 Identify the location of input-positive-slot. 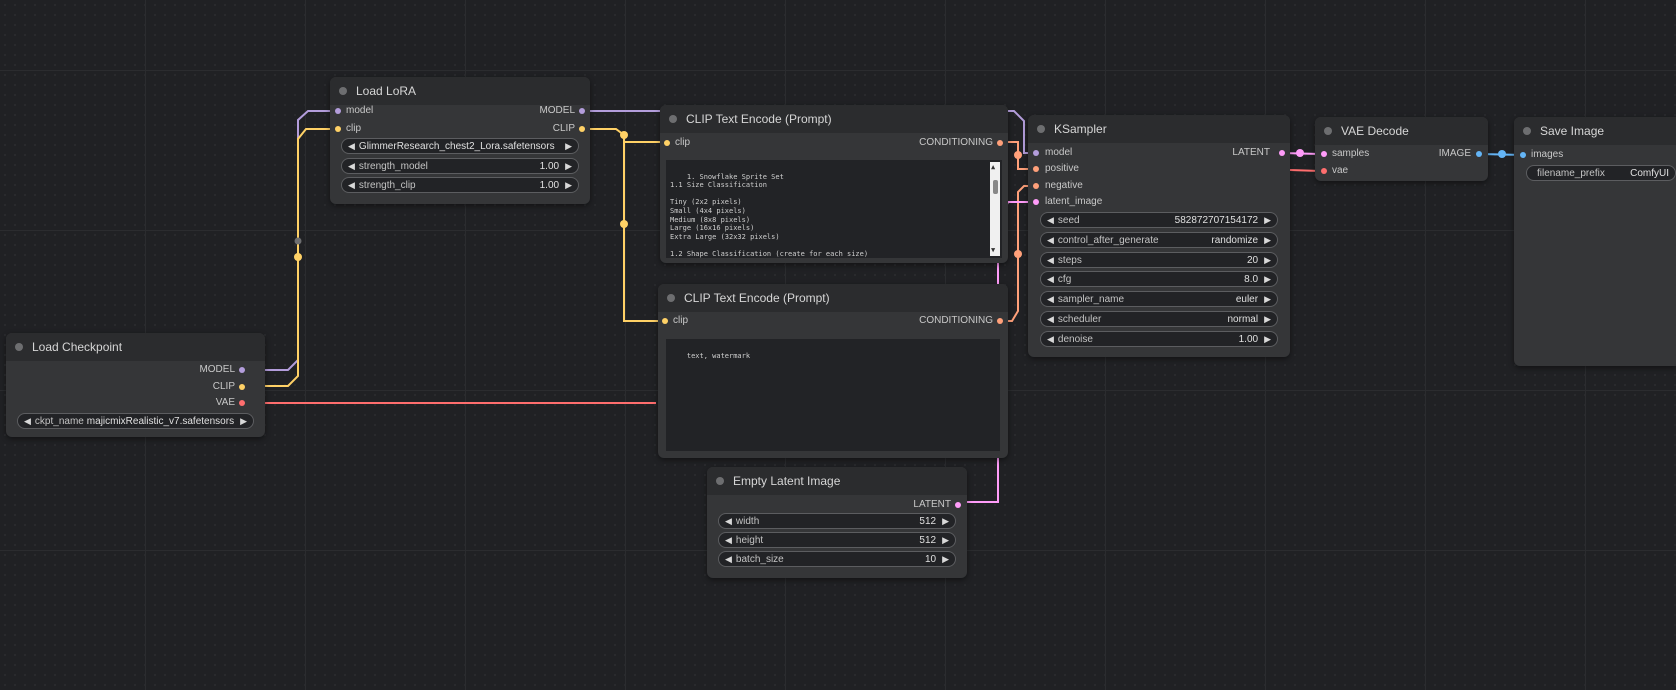
(1036, 169).